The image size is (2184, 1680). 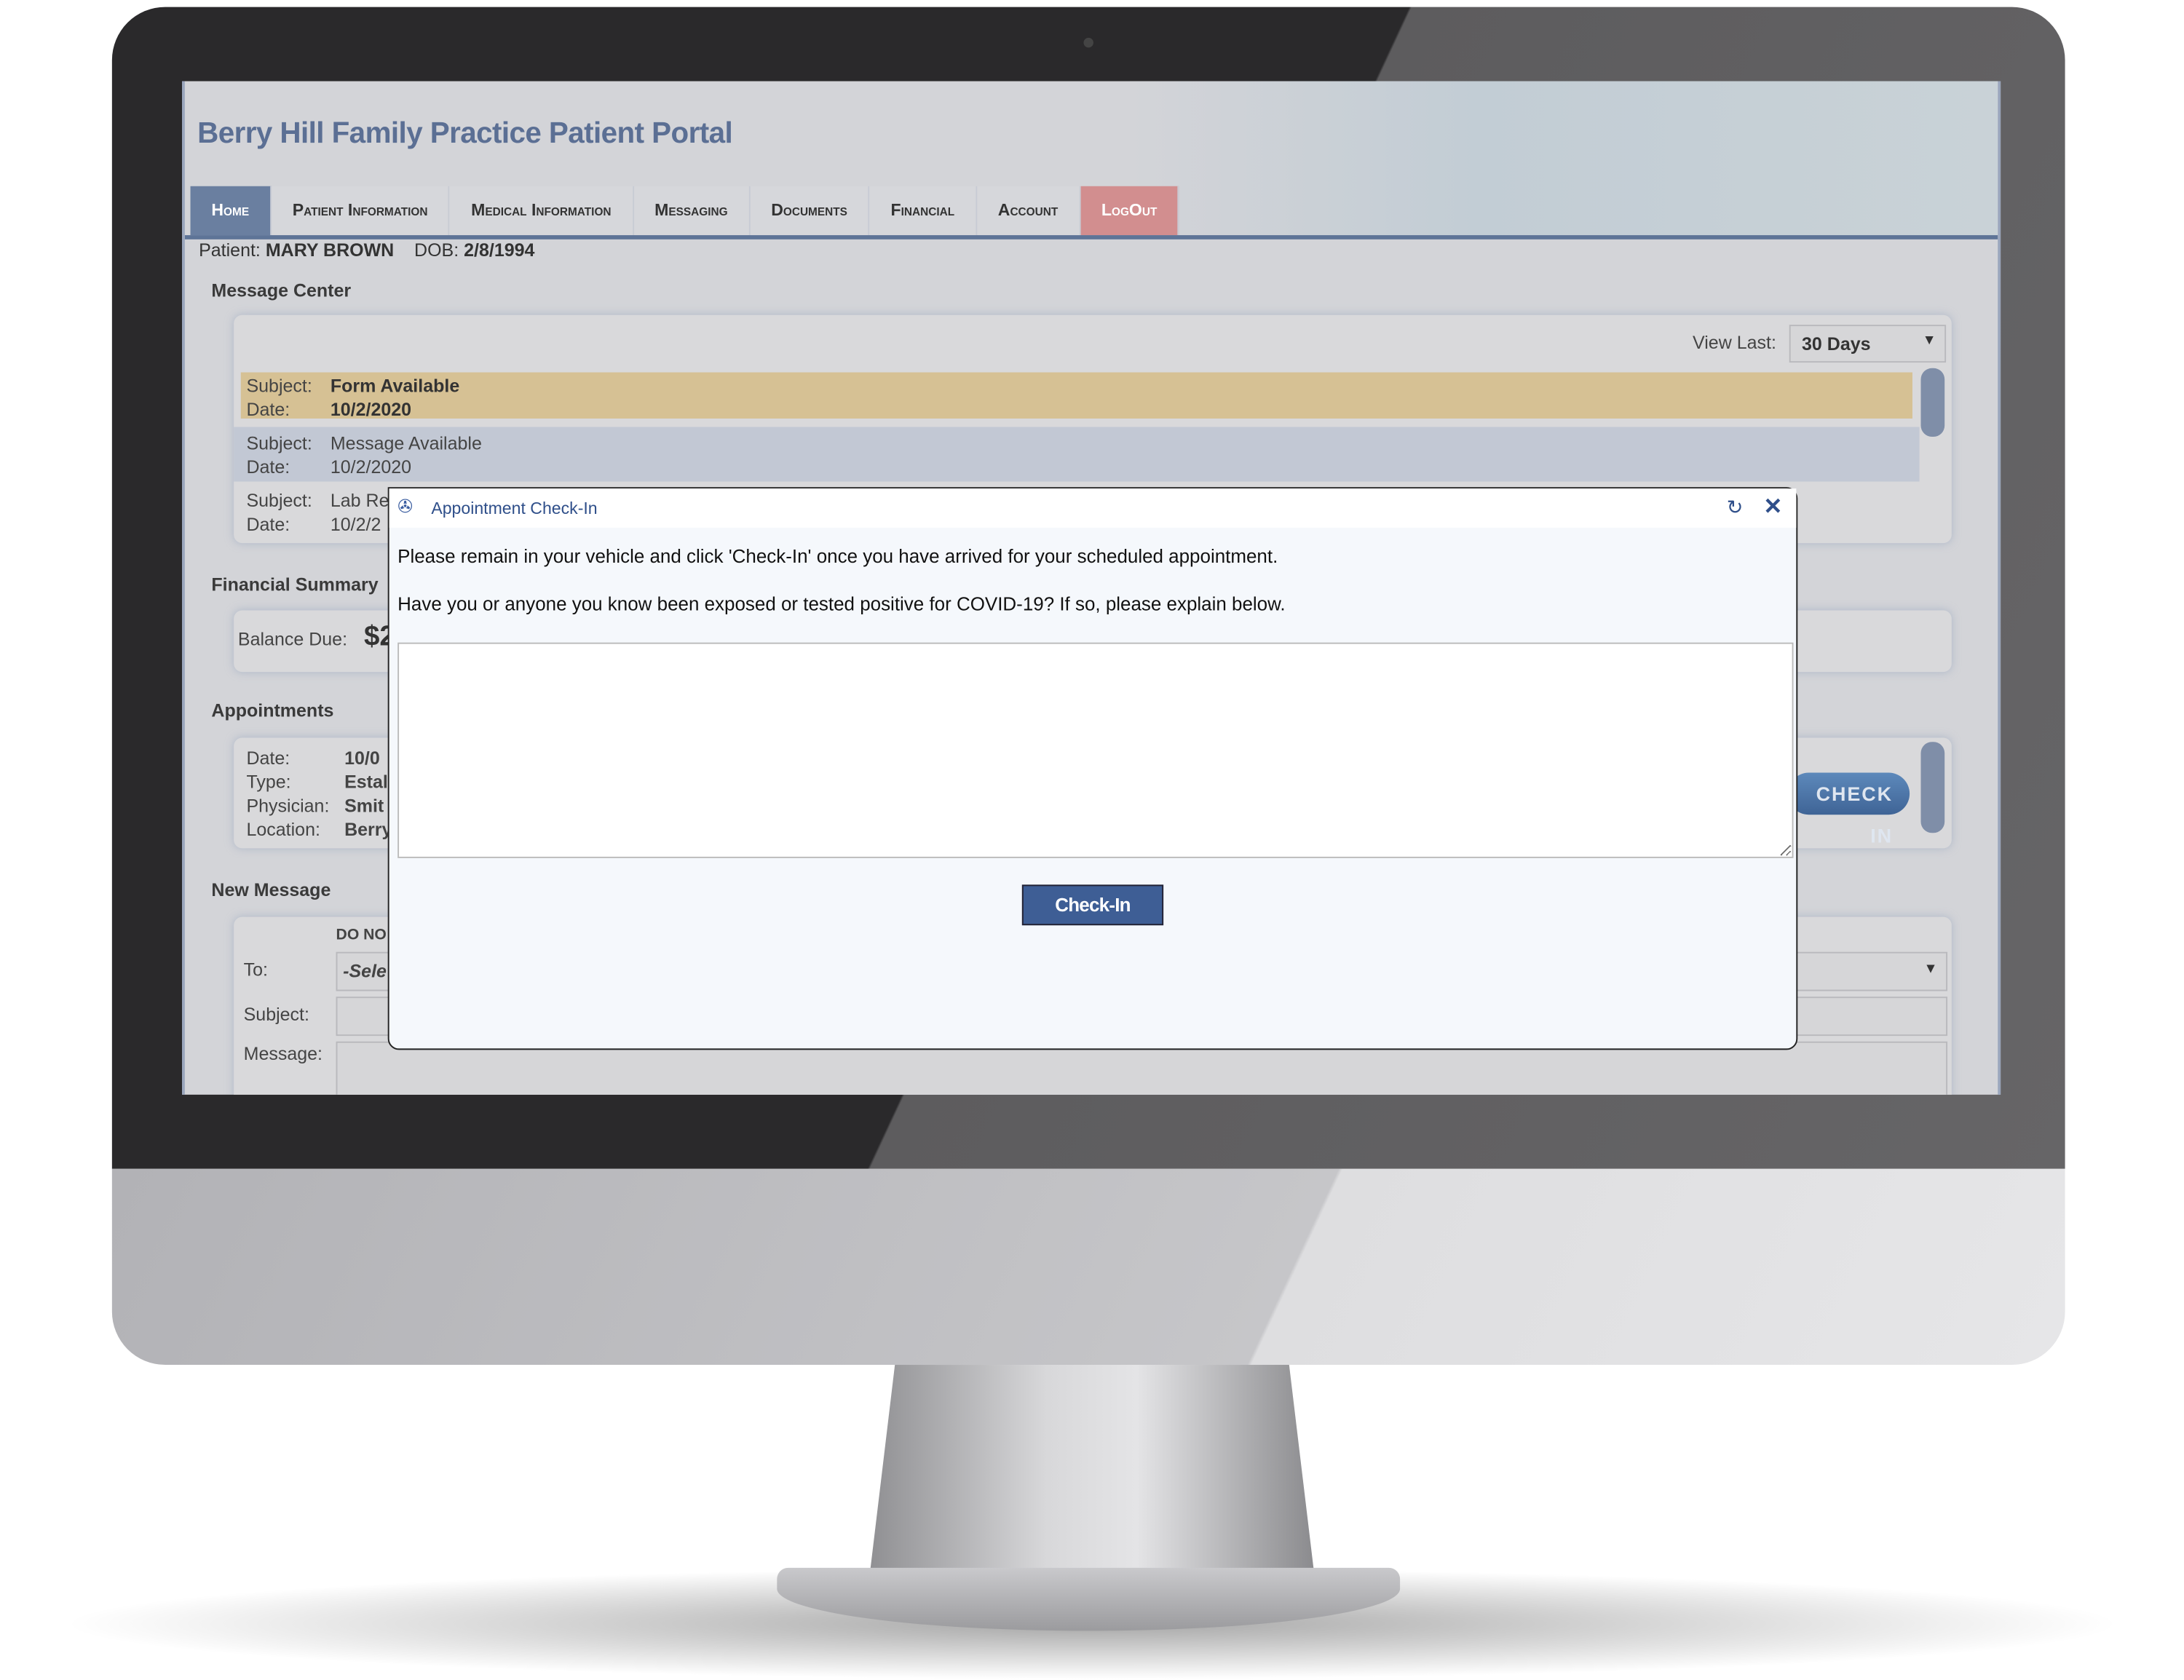 What do you see at coordinates (292, 639) in the screenshot?
I see `balance-label: Balance Due:` at bounding box center [292, 639].